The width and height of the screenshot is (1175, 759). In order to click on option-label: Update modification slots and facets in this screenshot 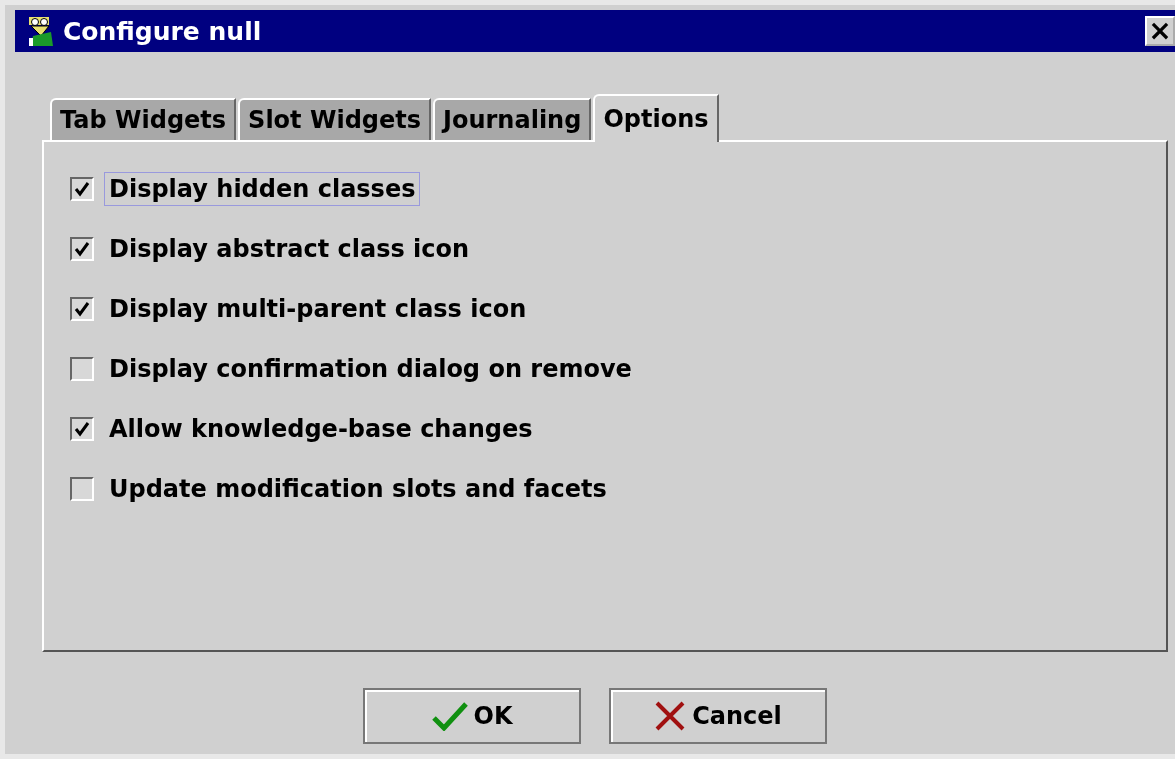, I will do `click(358, 489)`.